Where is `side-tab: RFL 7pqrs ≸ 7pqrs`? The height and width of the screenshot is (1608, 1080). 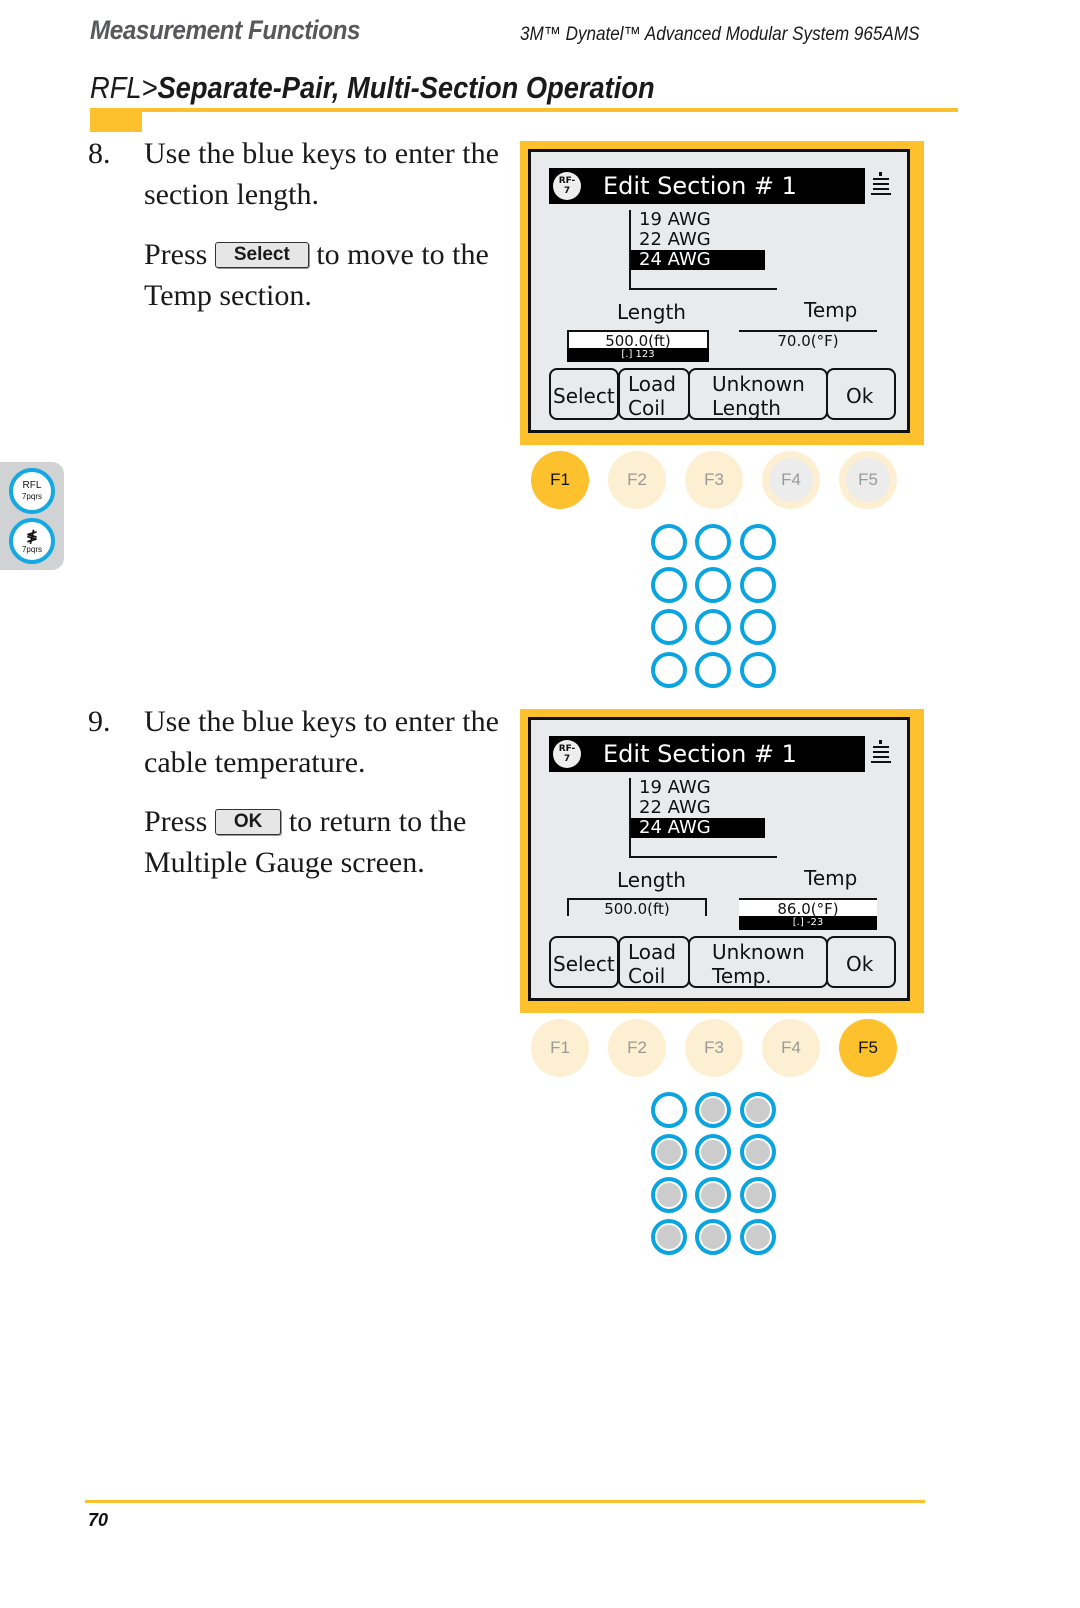 side-tab: RFL 7pqrs ≸ 7pqrs is located at coordinates (32, 516).